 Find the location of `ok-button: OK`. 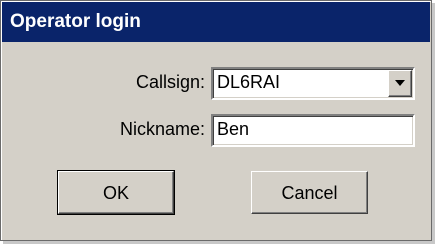

ok-button: OK is located at coordinates (116, 192).